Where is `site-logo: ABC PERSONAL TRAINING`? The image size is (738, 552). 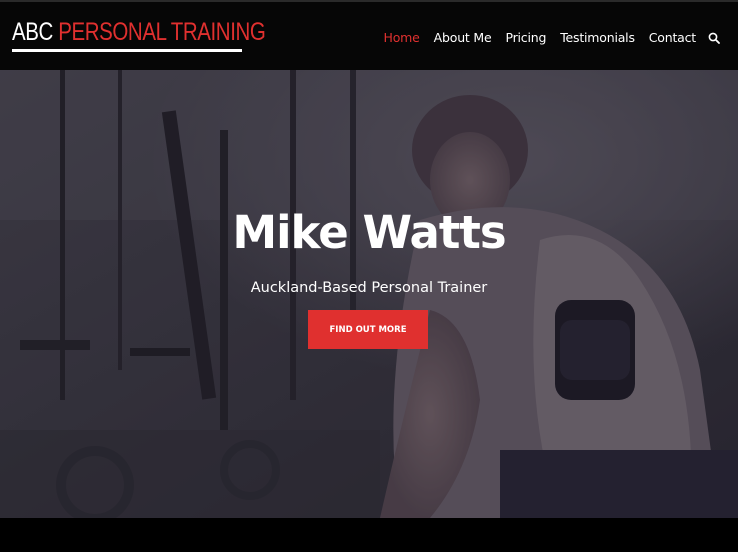 site-logo: ABC PERSONAL TRAINING is located at coordinates (139, 32).